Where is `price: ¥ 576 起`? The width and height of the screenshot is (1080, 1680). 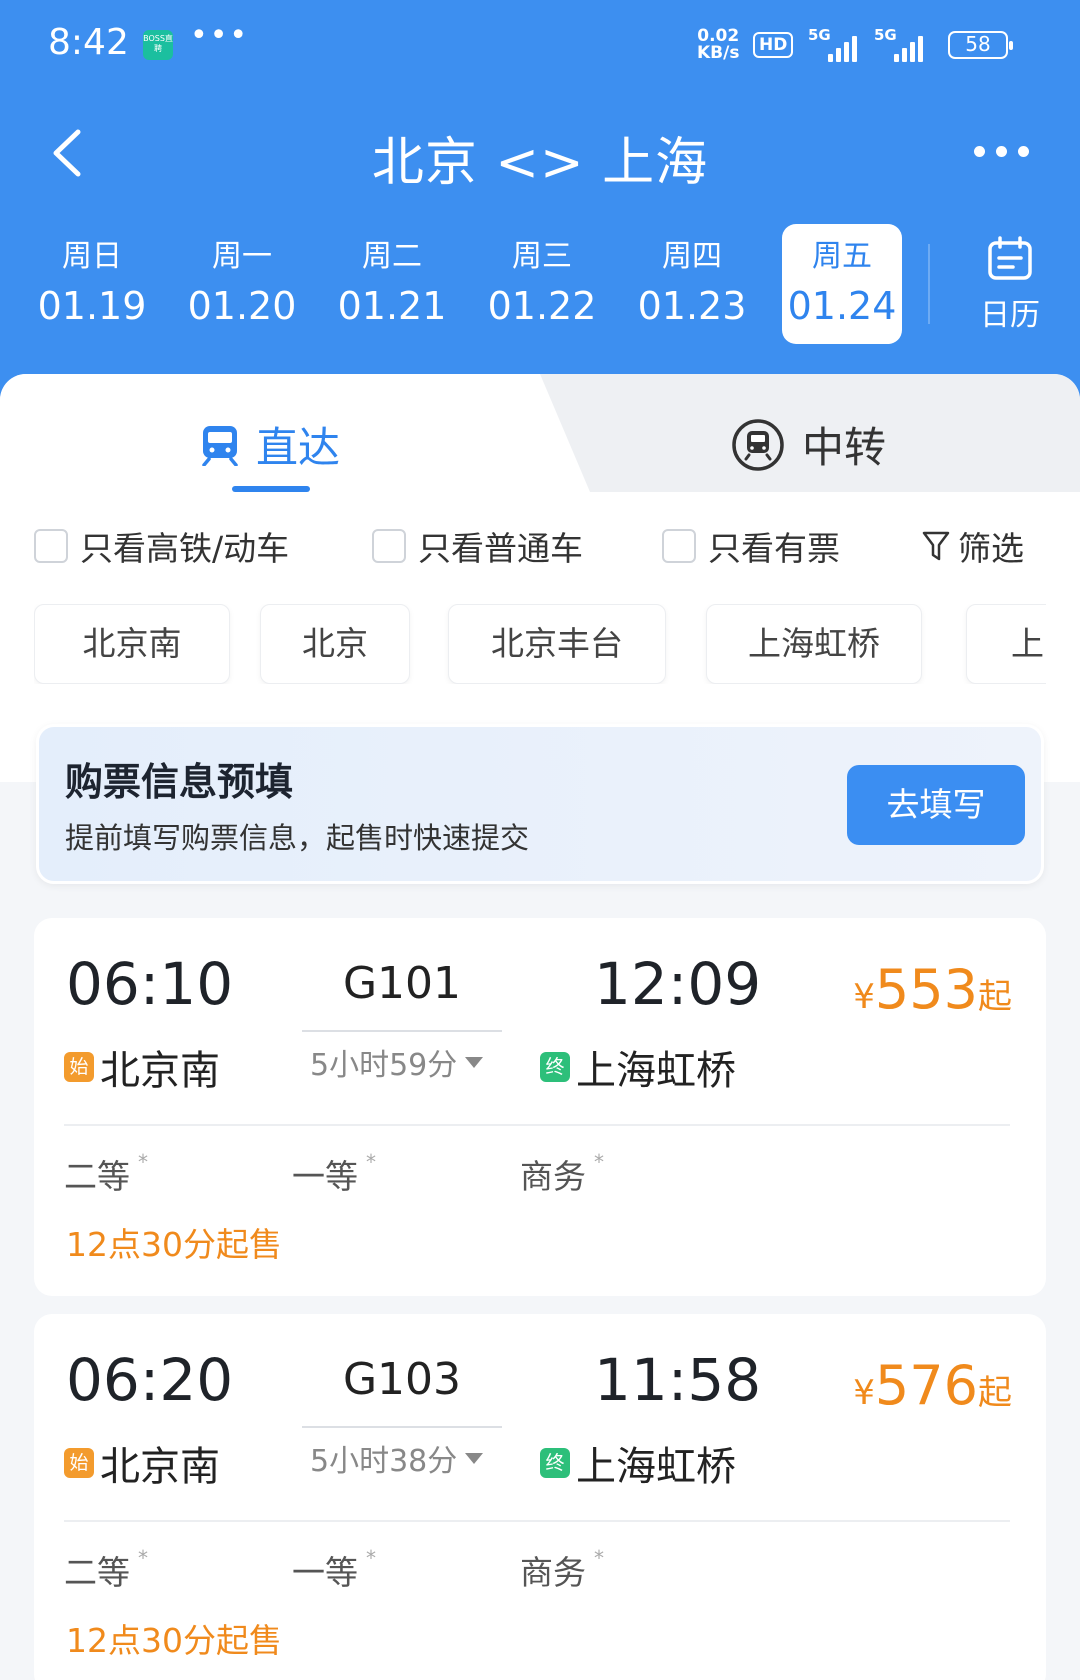 price: ¥ 576 起 is located at coordinates (932, 1385).